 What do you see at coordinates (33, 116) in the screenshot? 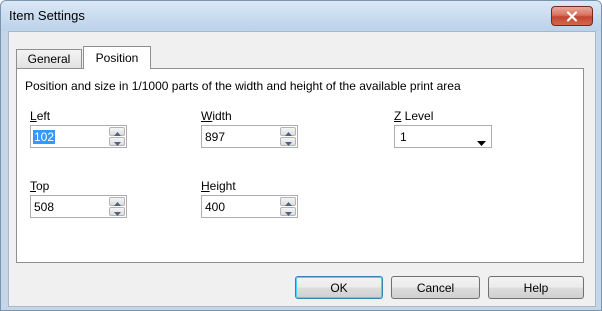
I see `left-label-mnemonic: L` at bounding box center [33, 116].